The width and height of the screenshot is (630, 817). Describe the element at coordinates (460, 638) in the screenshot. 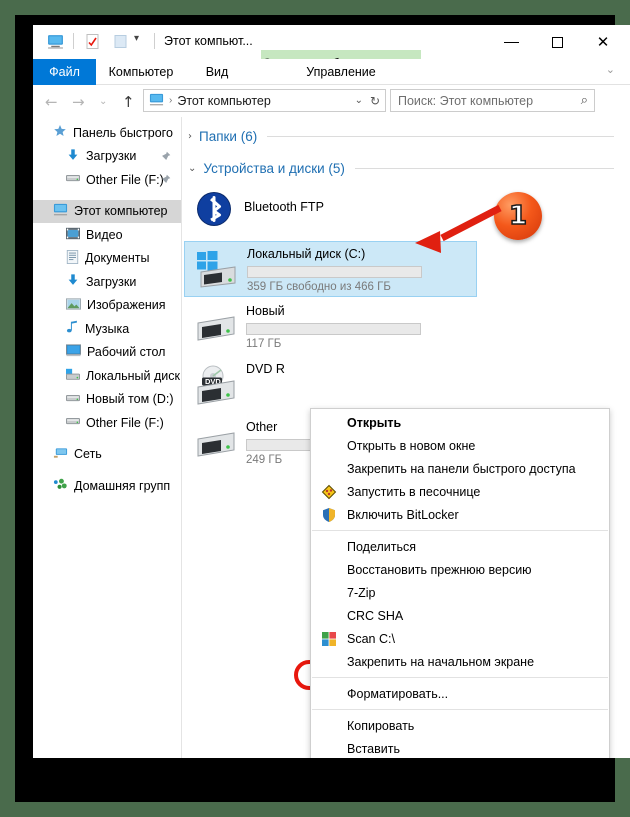

I see `menu-item-scan: Scan C:\` at that location.